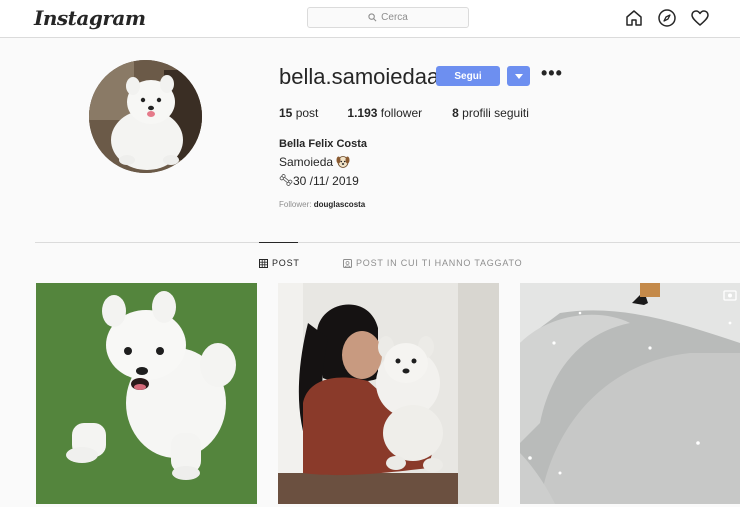 This screenshot has width=740, height=507. I want to click on profile-username: bella.samoiedaa, so click(359, 76).